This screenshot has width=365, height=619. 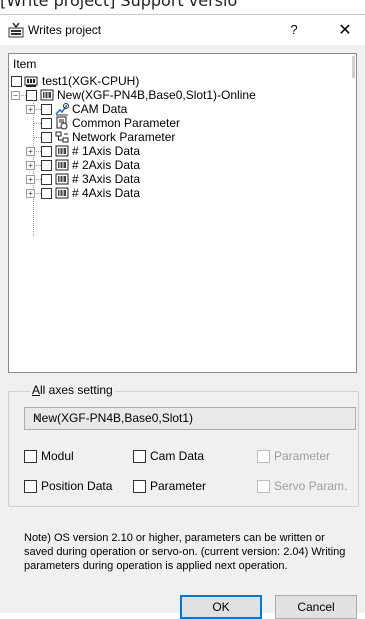 I want to click on tree-item-common-parameter: Common Parameter, so click(x=176, y=123).